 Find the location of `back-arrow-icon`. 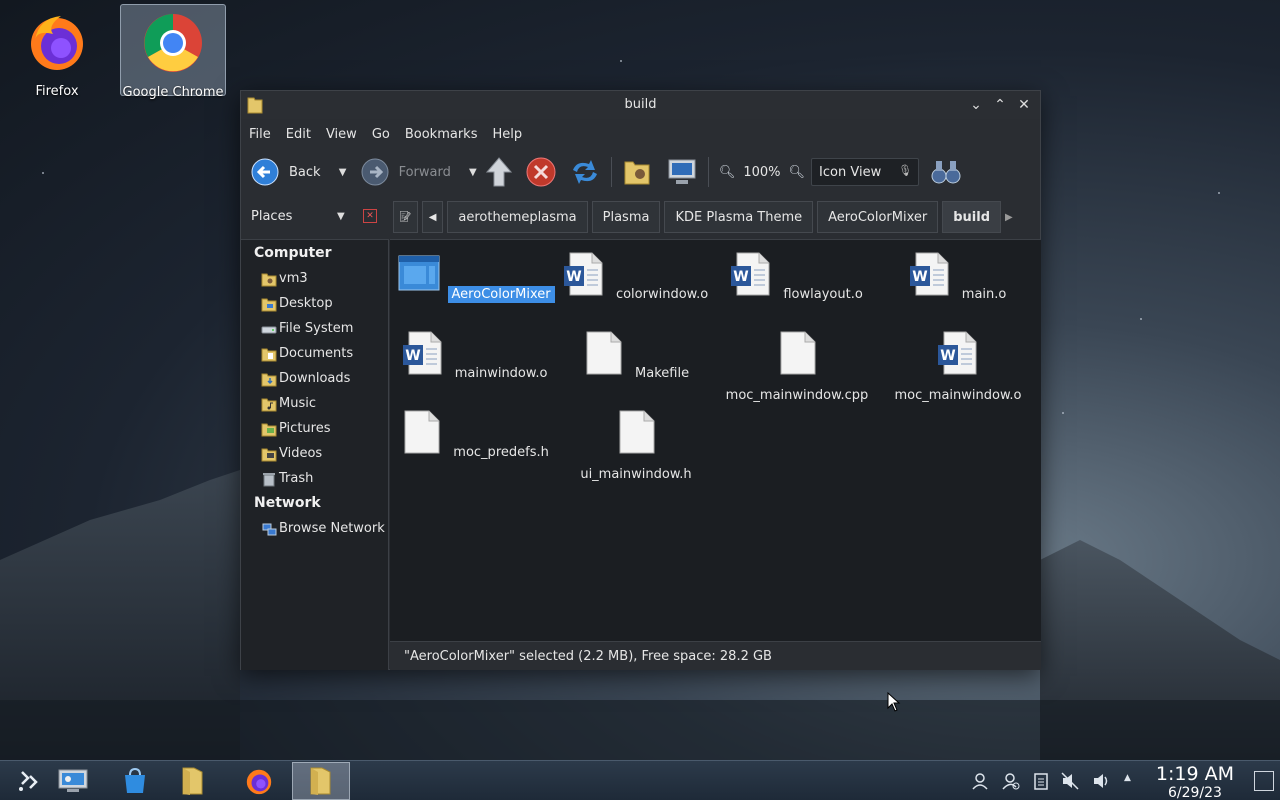

back-arrow-icon is located at coordinates (265, 172).